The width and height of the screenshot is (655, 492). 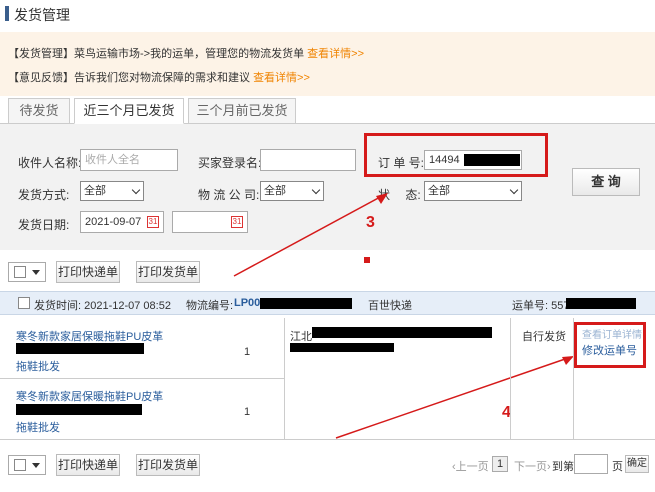 I want to click on ship-mode: 自行发货, so click(x=544, y=337).